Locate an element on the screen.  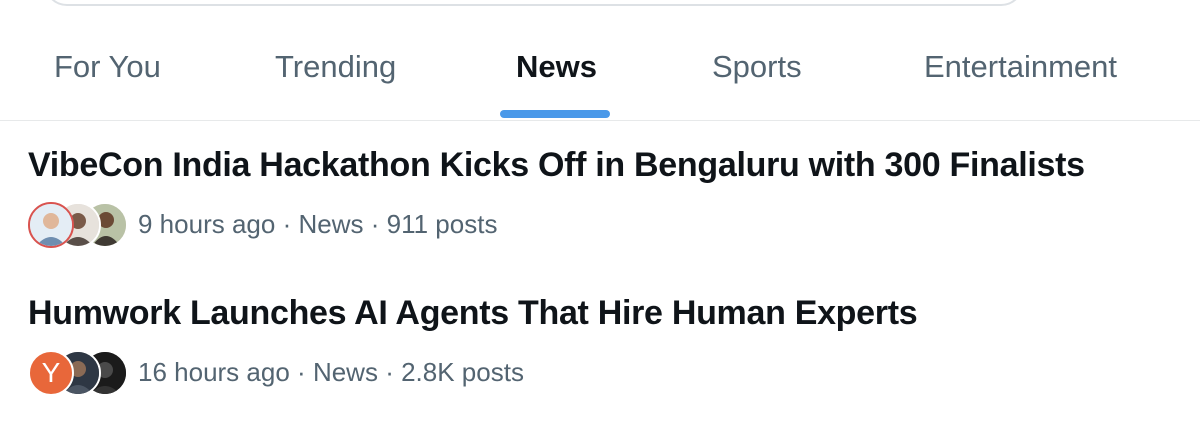
trend-time: 9 hours ago is located at coordinates (207, 224).